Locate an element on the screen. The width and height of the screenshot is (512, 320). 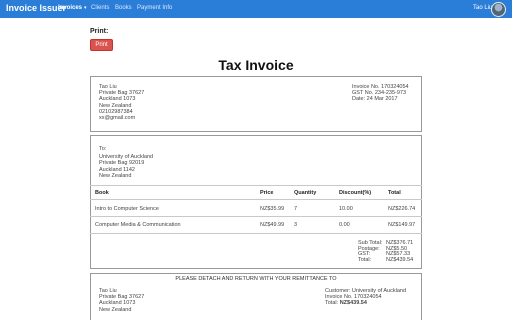
table-cell-total: NZ$149.97 is located at coordinates (402, 225).